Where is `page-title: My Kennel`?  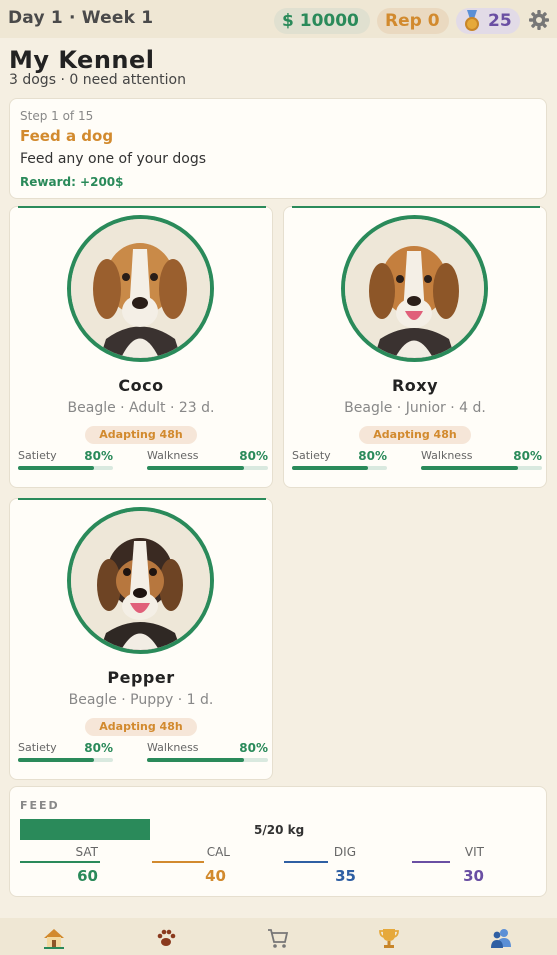
page-title: My Kennel is located at coordinates (82, 60).